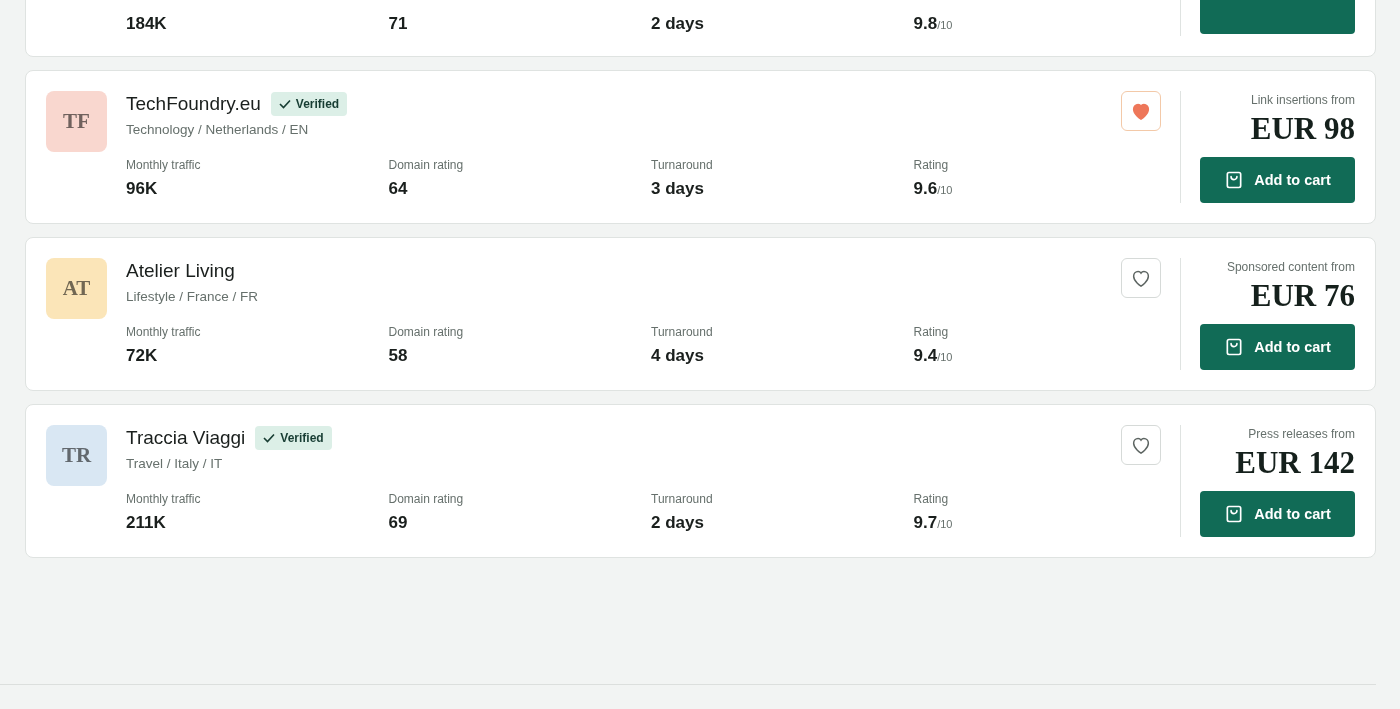 This screenshot has height=709, width=1400. Describe the element at coordinates (217, 129) in the screenshot. I see `site-category: Technology / Netherlands / EN` at that location.